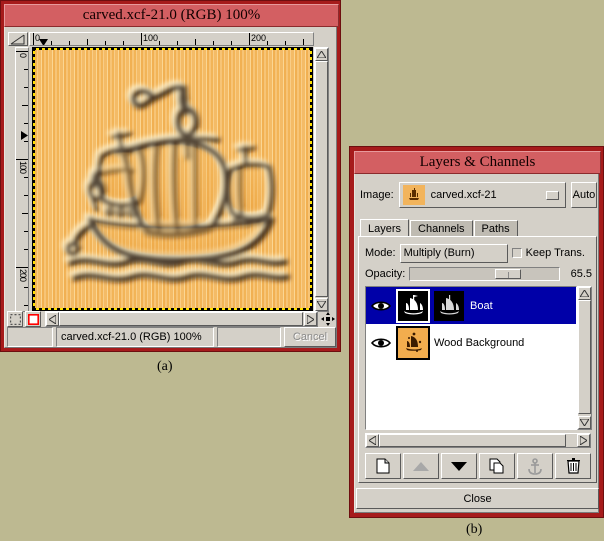 This screenshot has height=541, width=604. Describe the element at coordinates (310, 337) in the screenshot. I see `cancel-button: Cancel` at that location.